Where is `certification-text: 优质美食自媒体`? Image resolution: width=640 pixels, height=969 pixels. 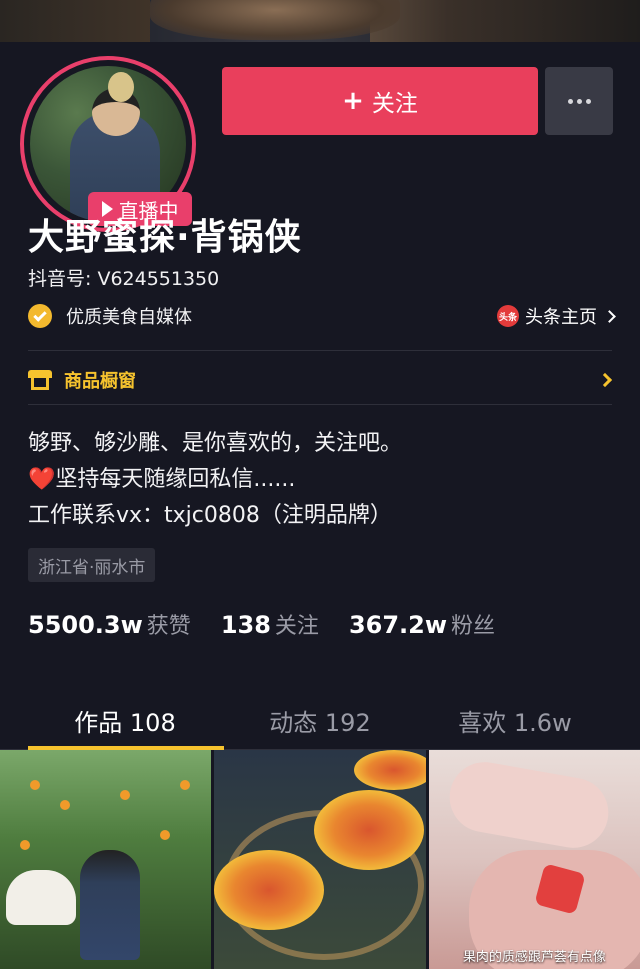
certification-text: 优质美食自媒体 is located at coordinates (129, 317).